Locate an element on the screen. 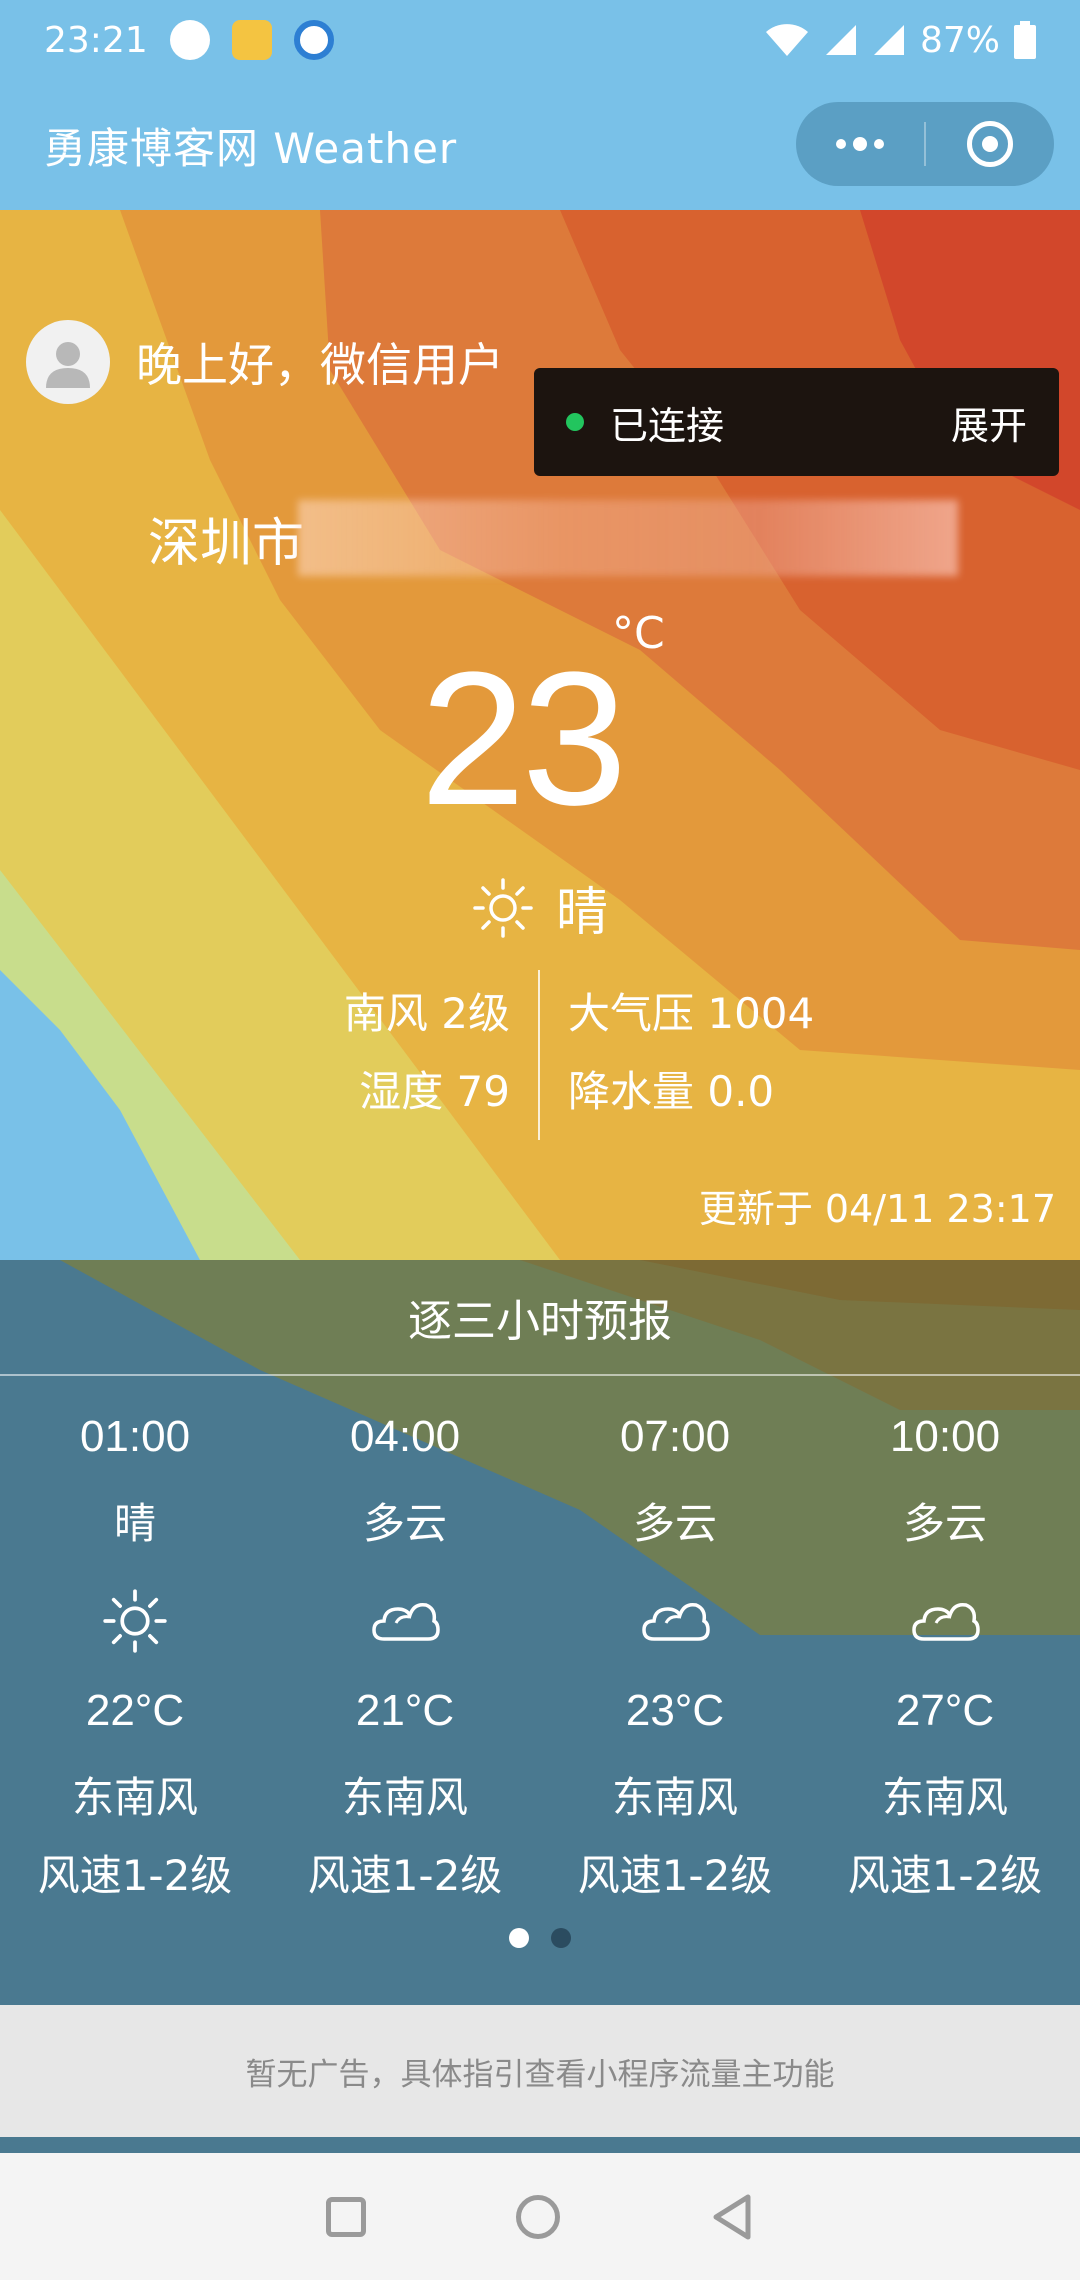 The height and width of the screenshot is (2280, 1080). pressure-info: 大气压 1004 is located at coordinates (691, 1013).